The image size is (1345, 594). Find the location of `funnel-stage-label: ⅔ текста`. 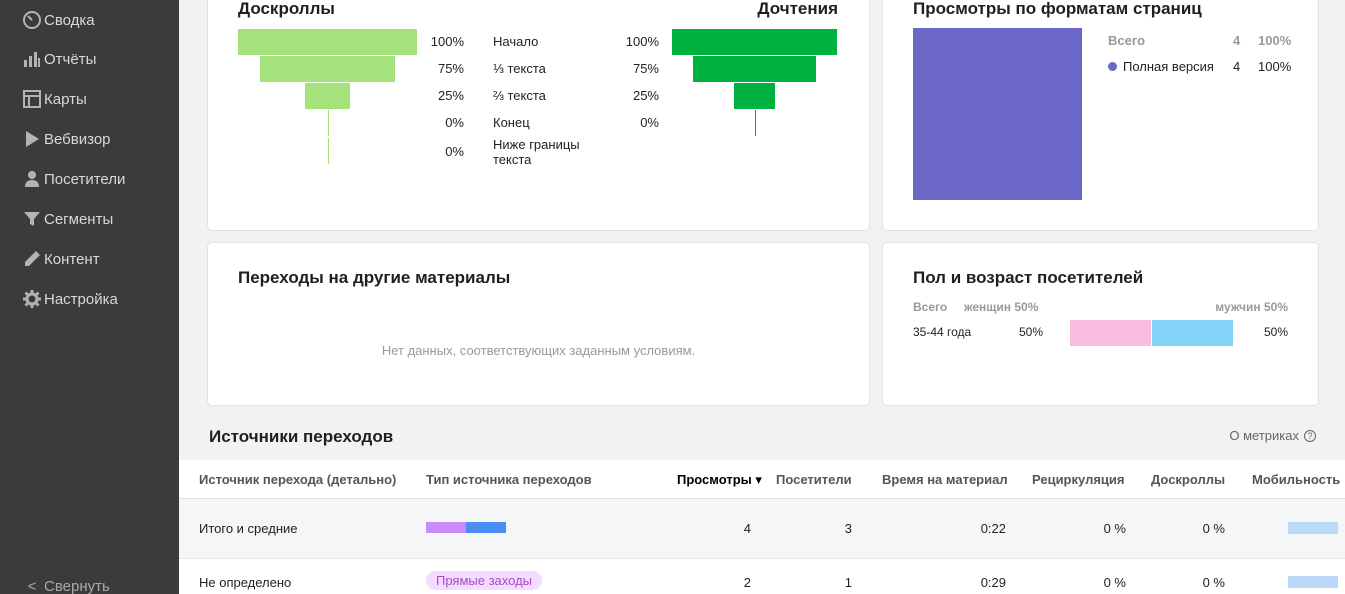

funnel-stage-label: ⅔ текста is located at coordinates (519, 95).